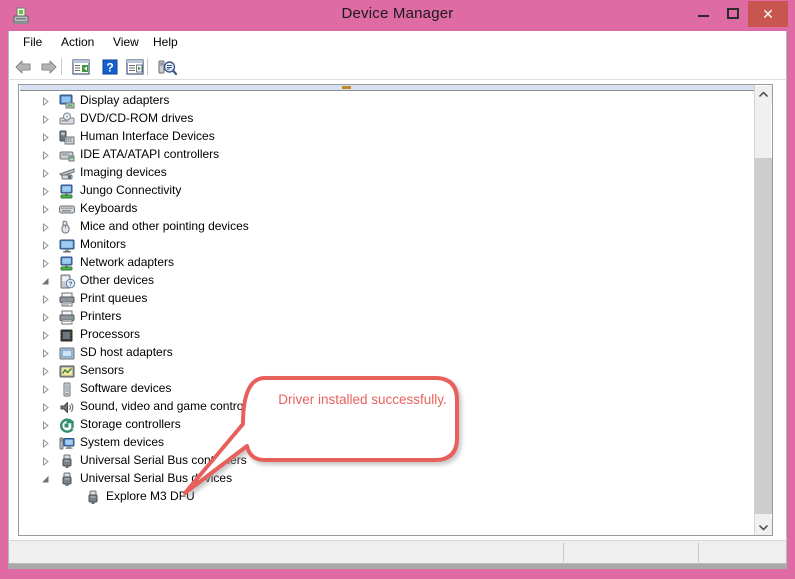 This screenshot has height=579, width=795. I want to click on ide-controller-icon, so click(67, 155).